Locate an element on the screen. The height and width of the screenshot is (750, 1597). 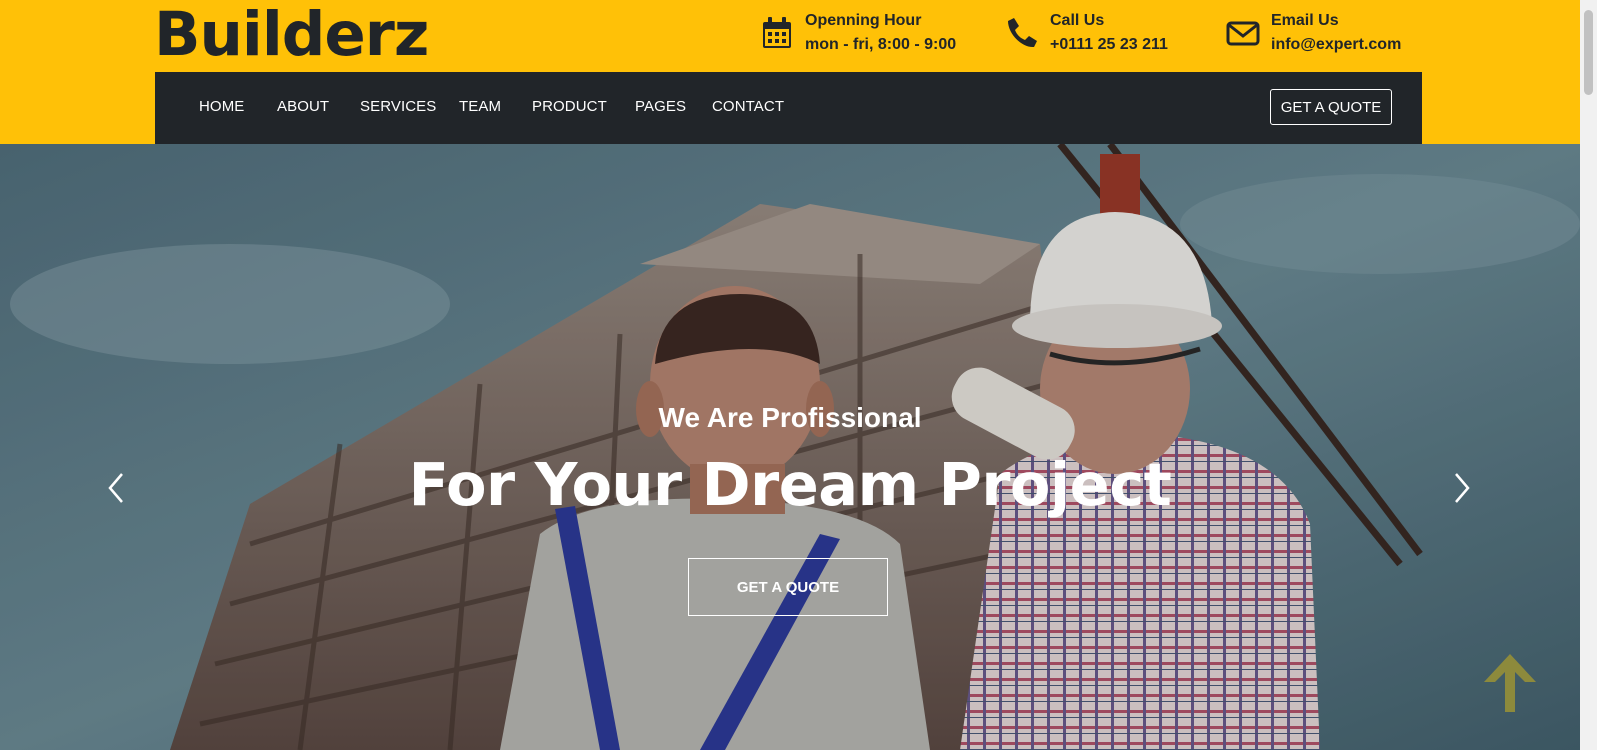
nav-contact: CONTACT is located at coordinates (748, 106).